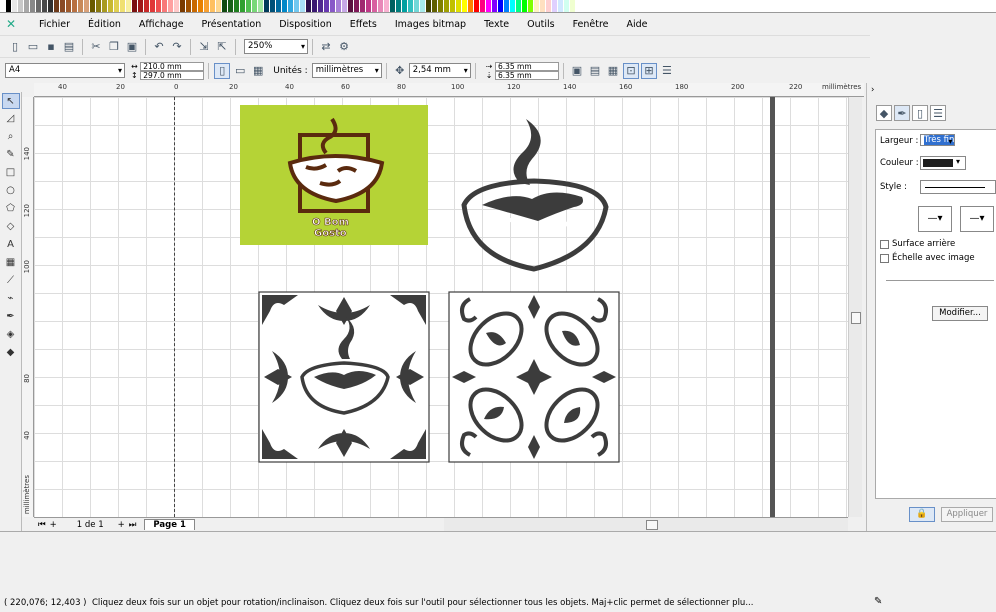  I want to click on select-all-icon: ▦, so click(613, 71).